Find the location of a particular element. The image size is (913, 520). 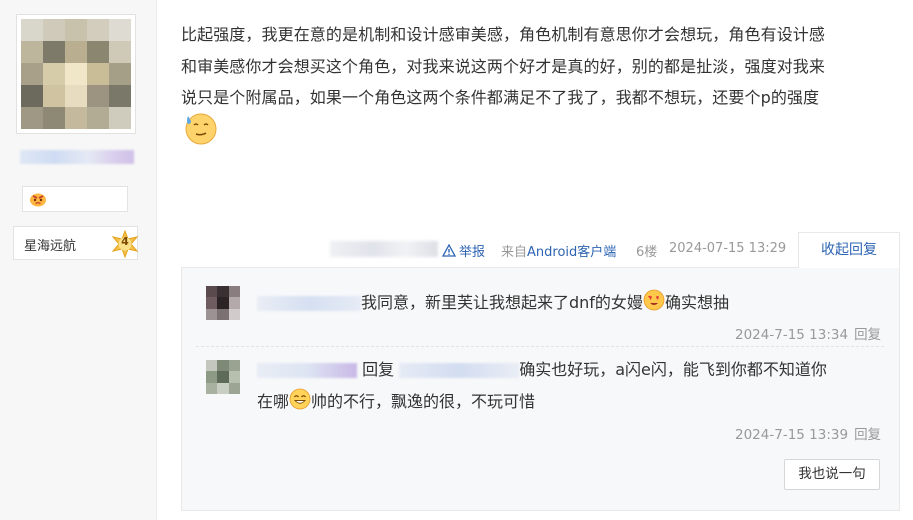

sweat-smile-emoji-icon is located at coordinates (201, 129).